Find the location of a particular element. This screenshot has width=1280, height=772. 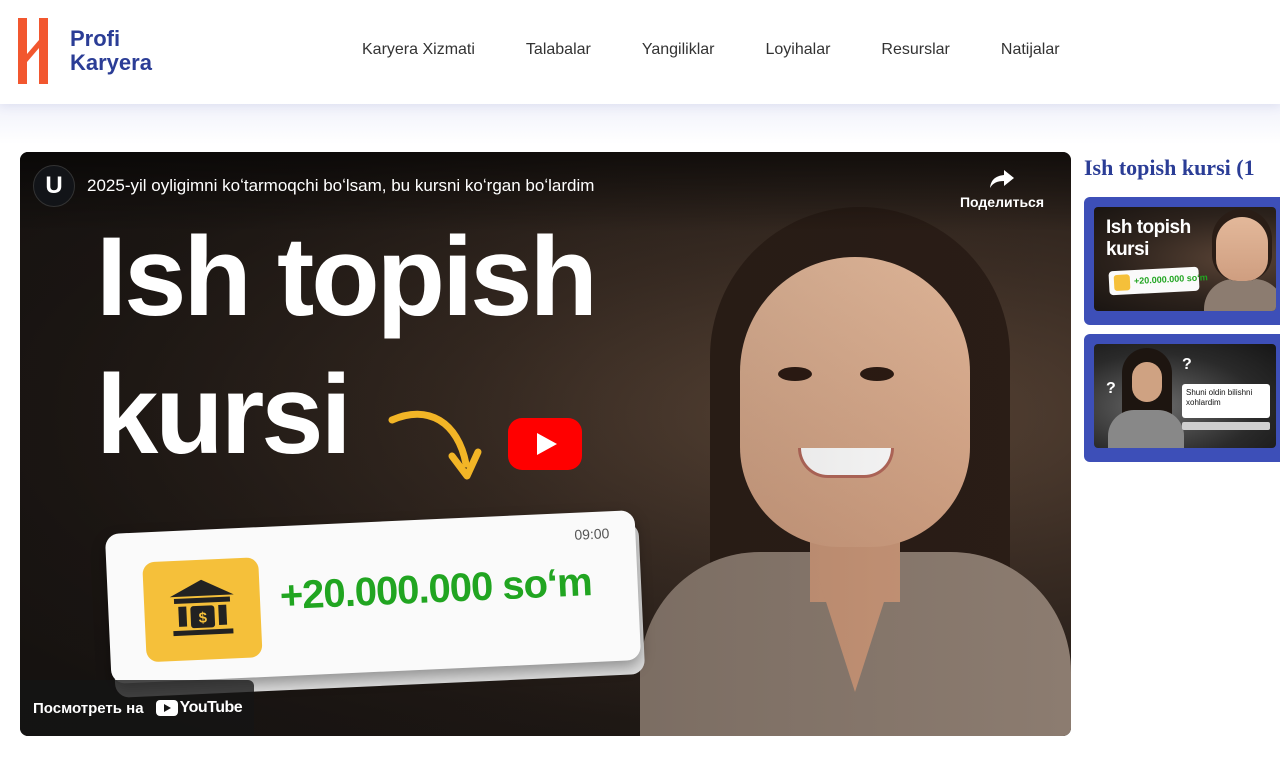

watch-on-youtube-button: Посмотреть на YouTube is located at coordinates (137, 708).